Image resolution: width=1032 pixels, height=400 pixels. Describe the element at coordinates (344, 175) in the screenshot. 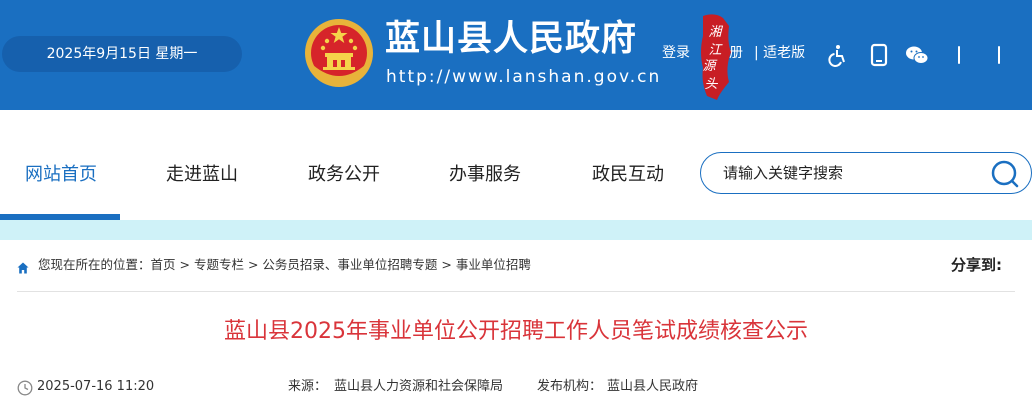

I see `nav-item-government-affairs: 政务公开` at that location.